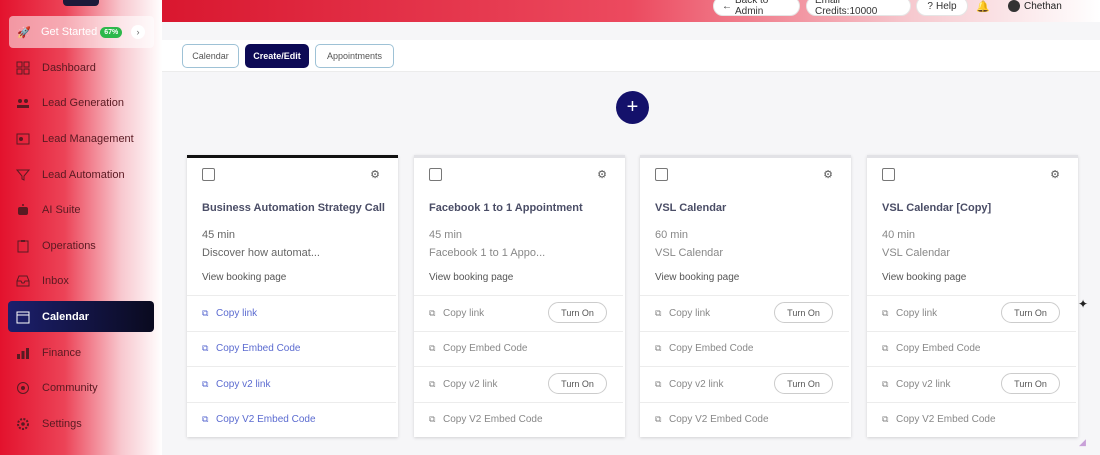 This screenshot has width=1100, height=455. I want to click on sidebar-item-settings: Settings, so click(81, 424).